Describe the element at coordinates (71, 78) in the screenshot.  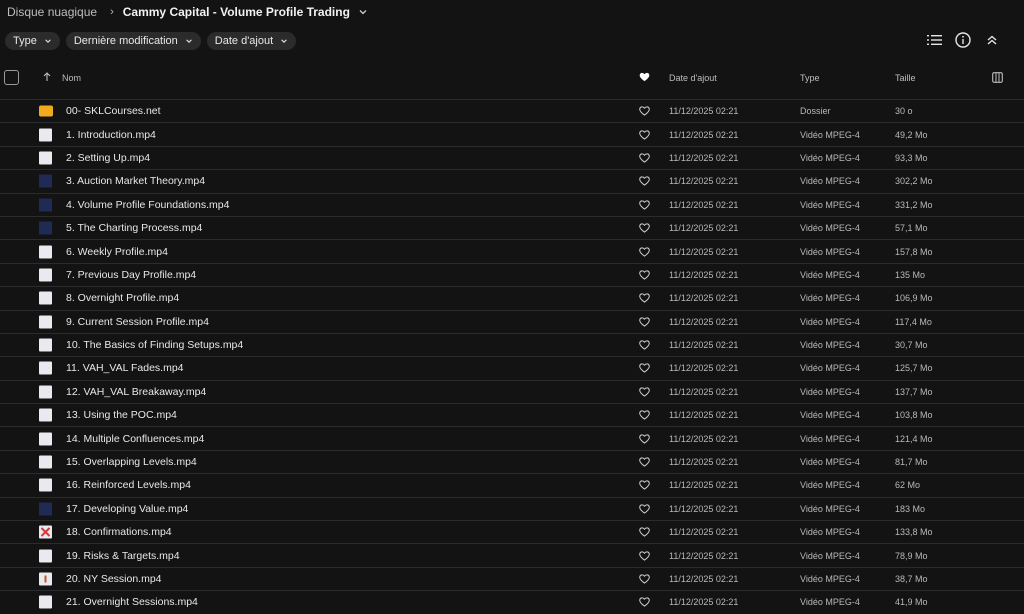
I see `column-header-name: Nom` at that location.